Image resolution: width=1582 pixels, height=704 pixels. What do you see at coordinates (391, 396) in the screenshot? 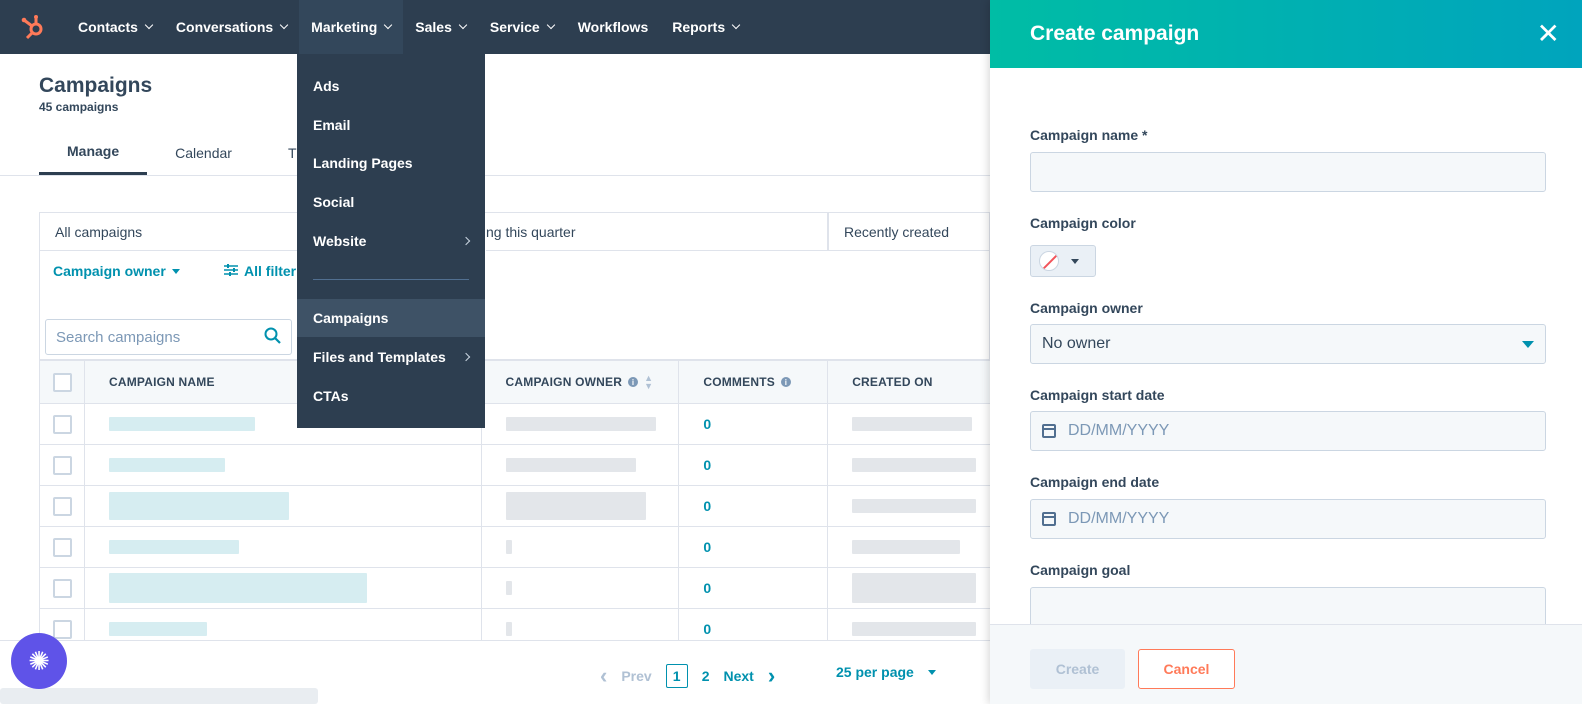
I see `menu-item-ctas: CTAs` at bounding box center [391, 396].